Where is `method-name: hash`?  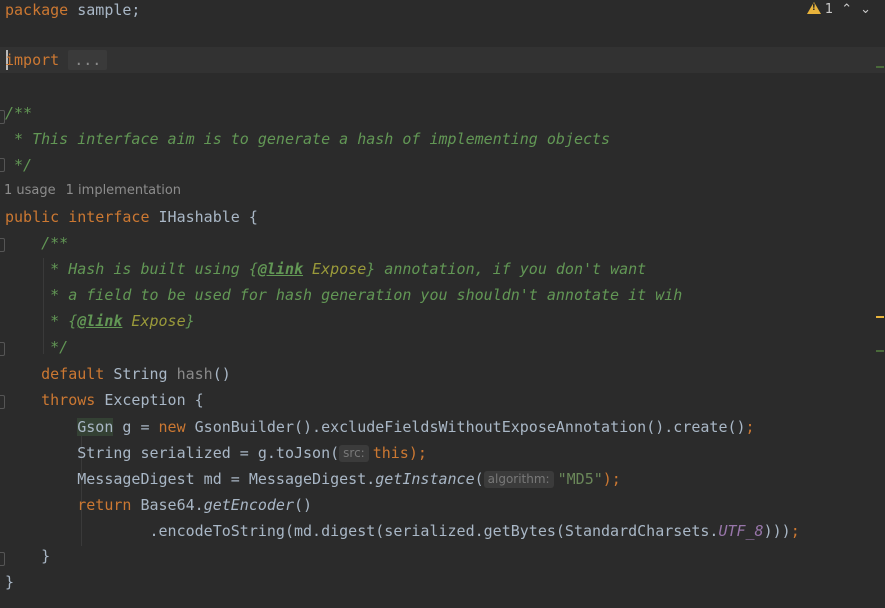
method-name: hash is located at coordinates (195, 374).